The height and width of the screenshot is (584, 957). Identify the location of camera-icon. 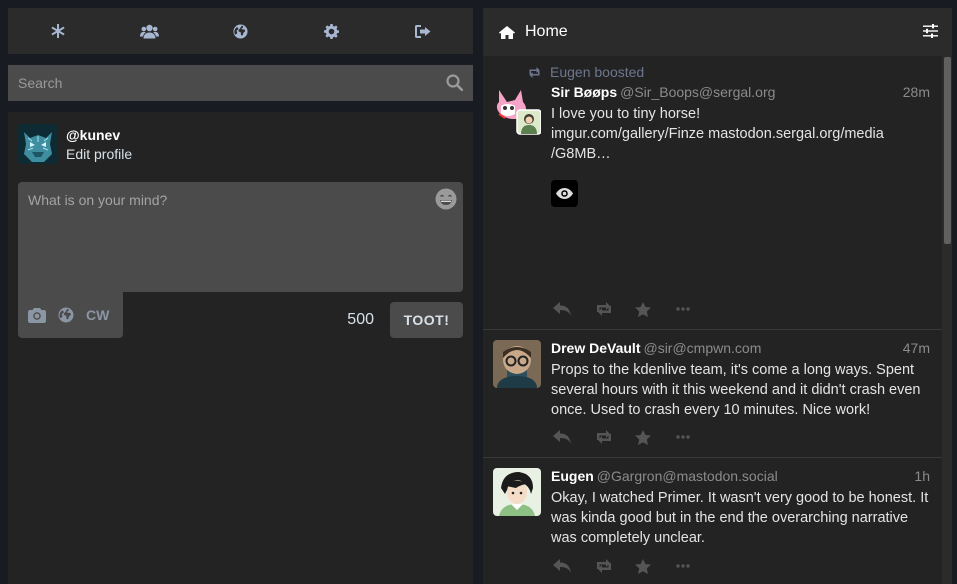
(37, 315).